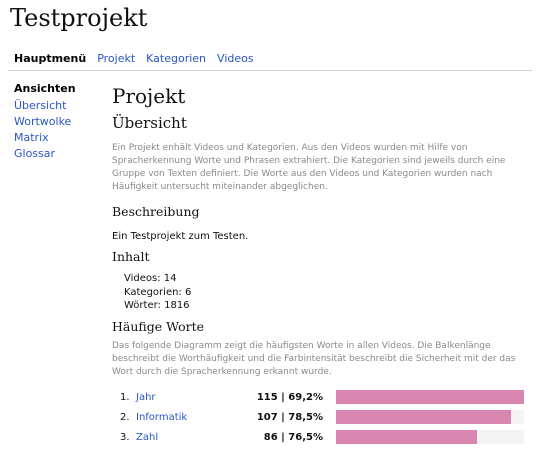 Image resolution: width=540 pixels, height=459 pixels. What do you see at coordinates (157, 305) in the screenshot?
I see `words-count: Wörter: 1816` at bounding box center [157, 305].